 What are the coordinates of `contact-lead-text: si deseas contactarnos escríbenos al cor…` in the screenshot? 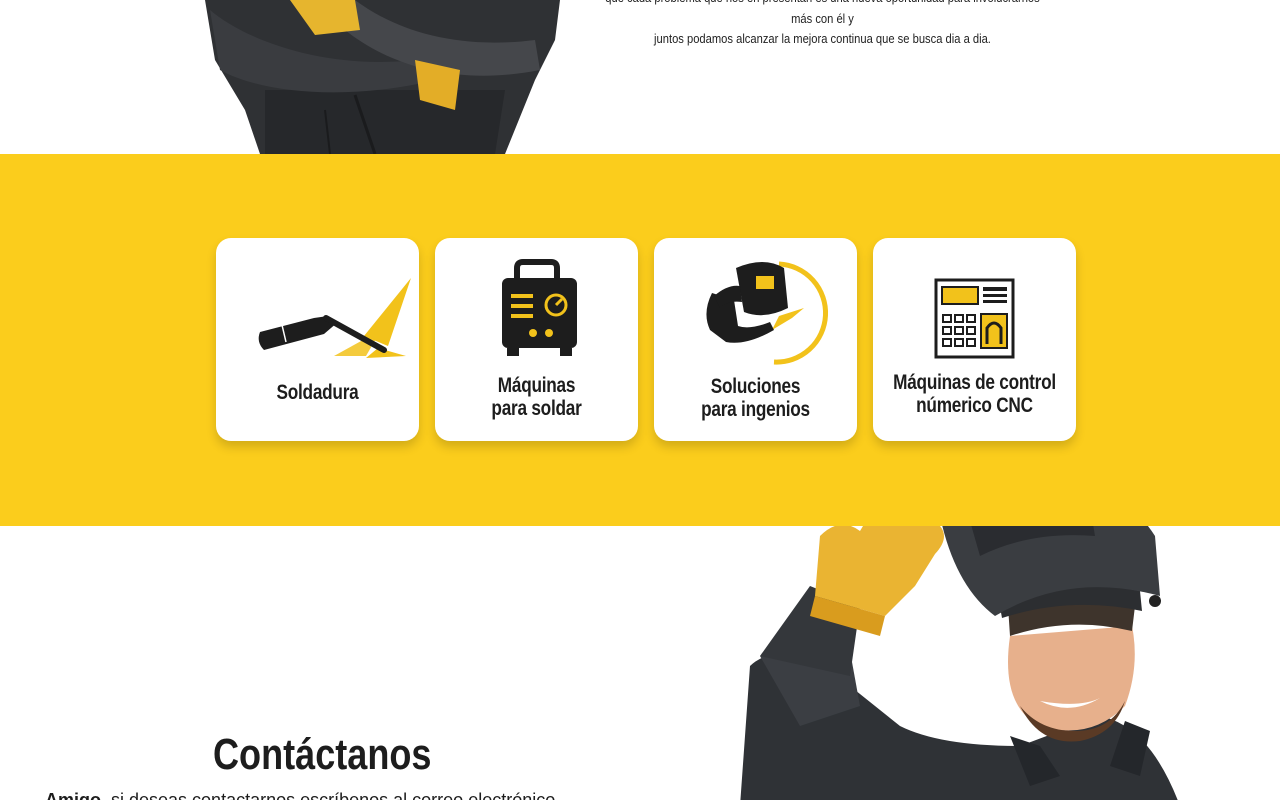 It's located at (331, 795).